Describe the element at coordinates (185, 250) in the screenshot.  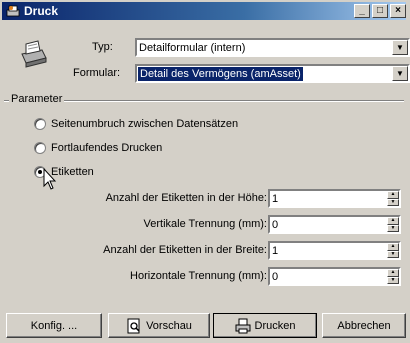
I see `label-count-width: Anzahl der Etiketten in der Breite:` at that location.